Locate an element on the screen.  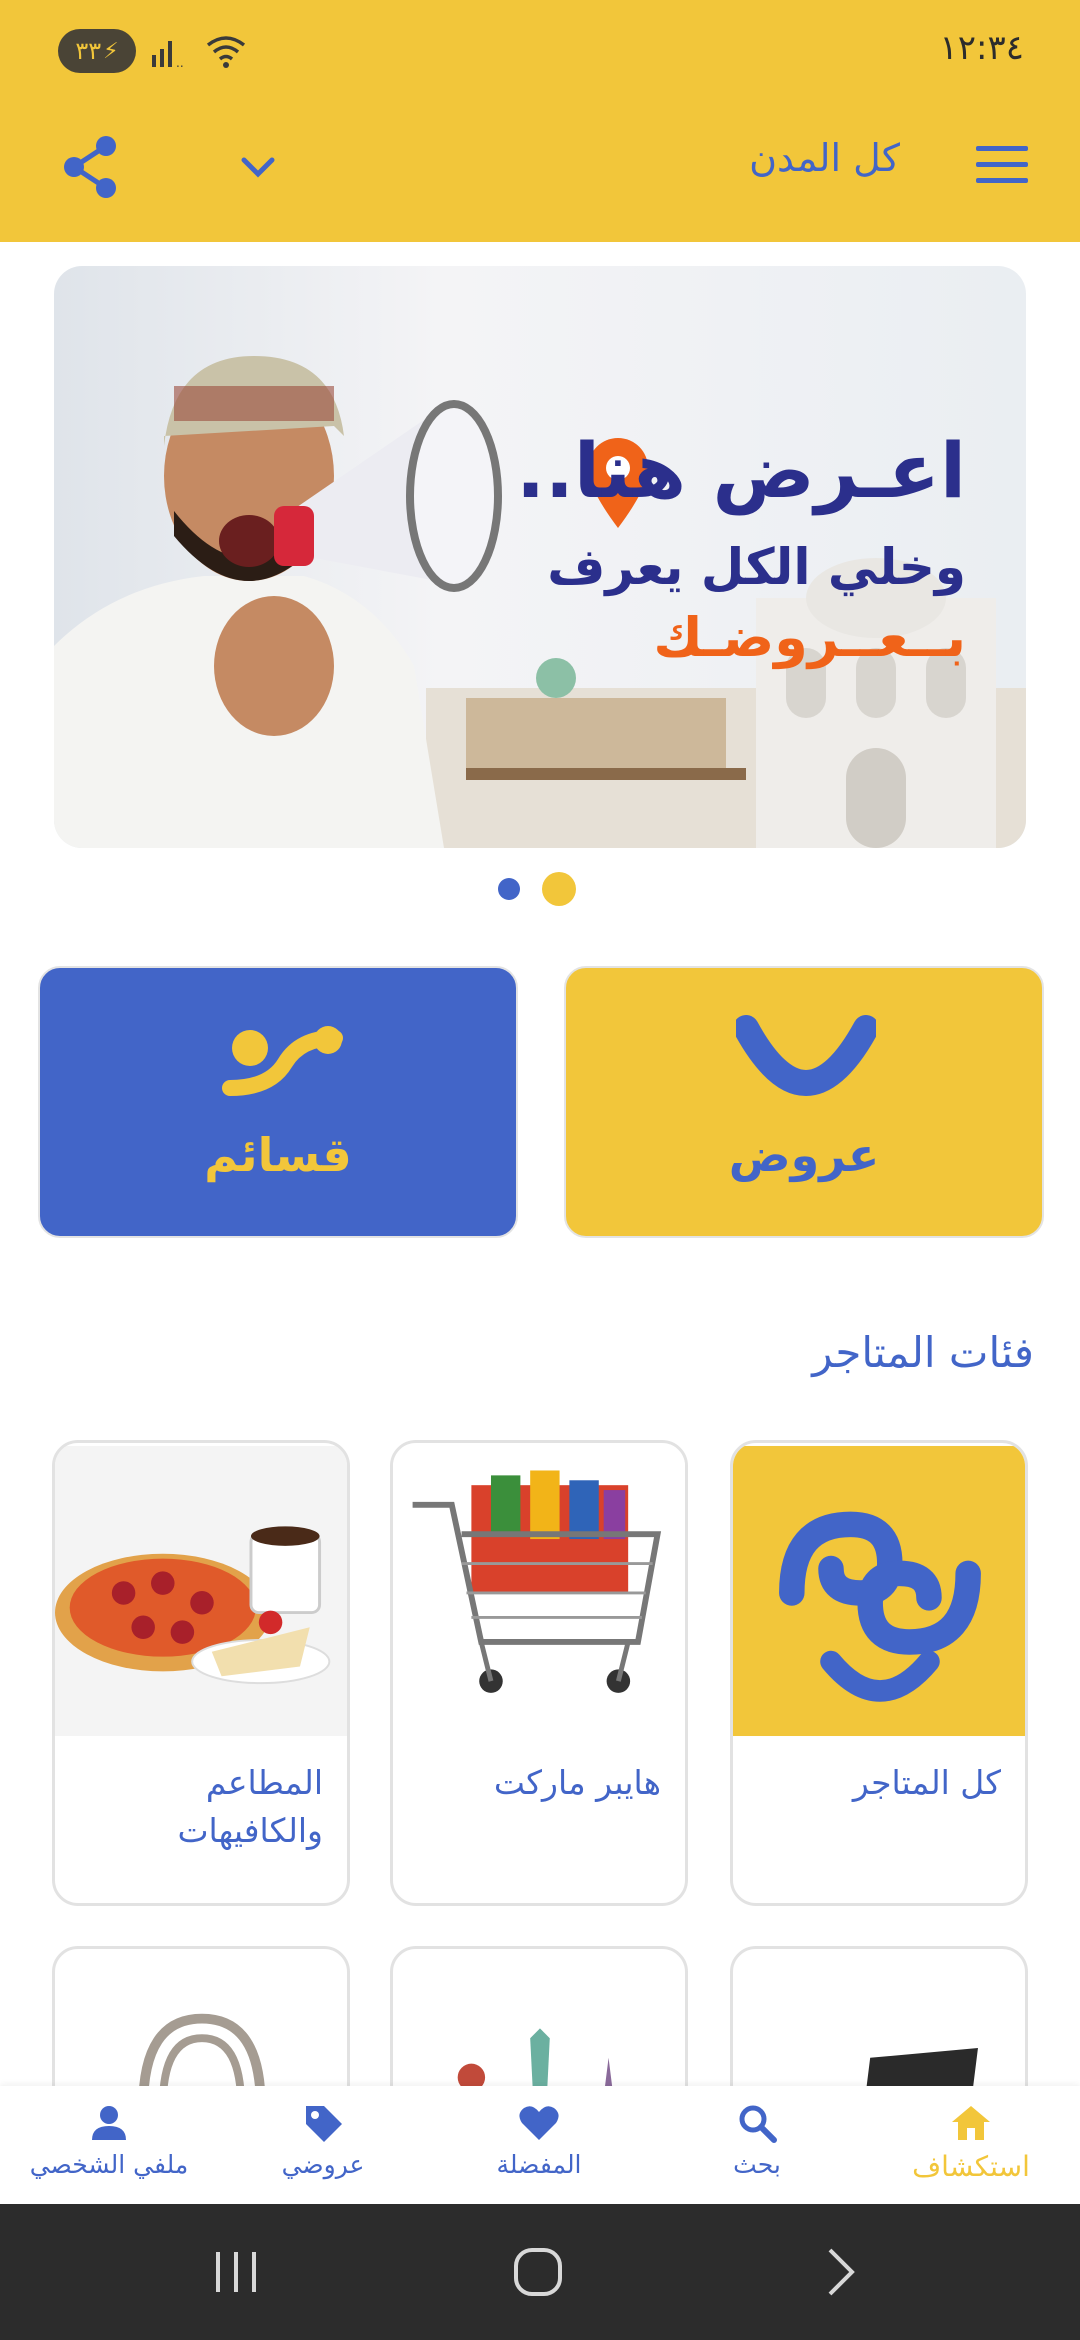
home-icon is located at coordinates (971, 2123).